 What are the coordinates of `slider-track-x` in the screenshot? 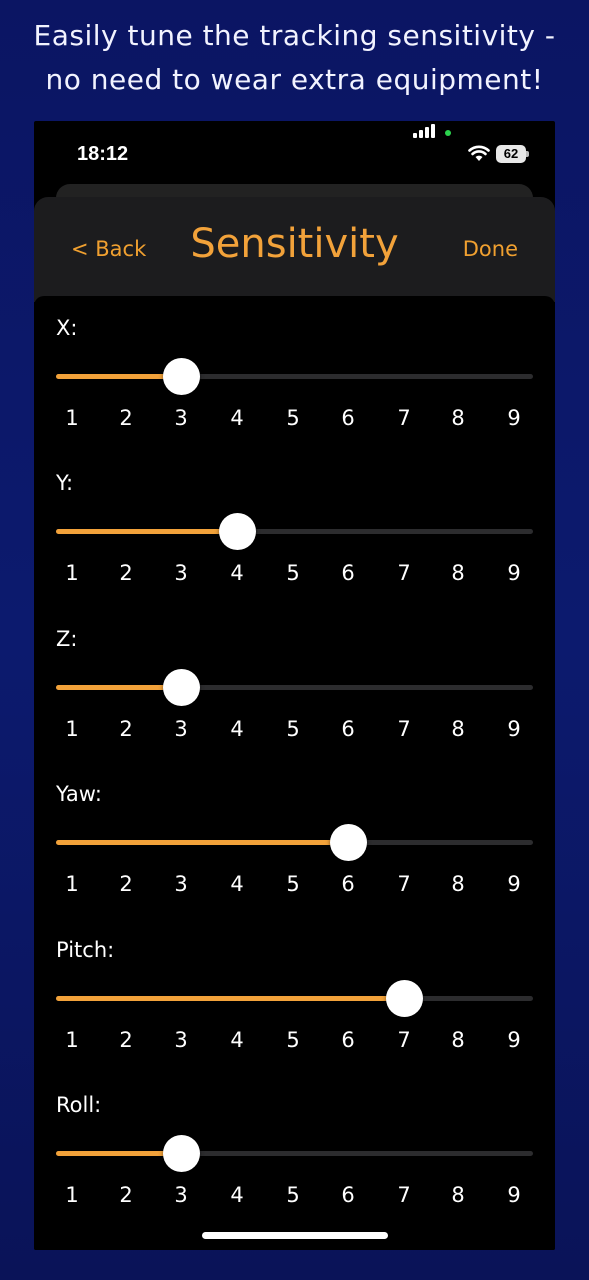 It's located at (294, 376).